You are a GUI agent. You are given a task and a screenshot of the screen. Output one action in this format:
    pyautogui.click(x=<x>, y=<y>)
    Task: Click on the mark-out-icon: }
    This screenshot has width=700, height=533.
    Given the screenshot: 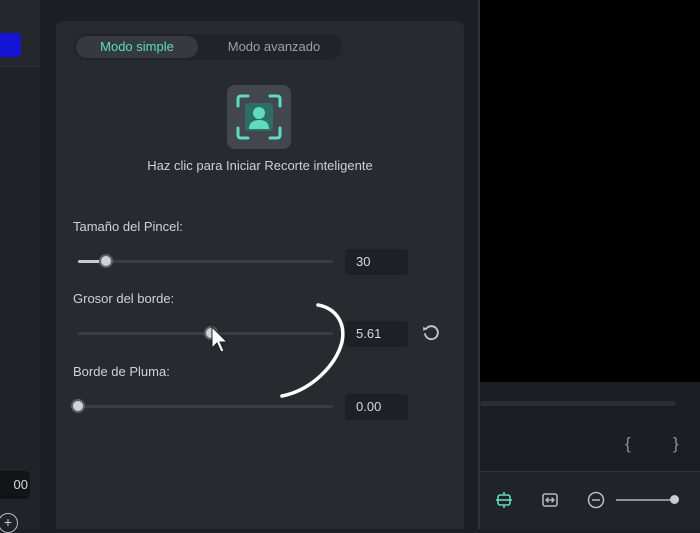 What is the action you would take?
    pyautogui.click(x=676, y=444)
    